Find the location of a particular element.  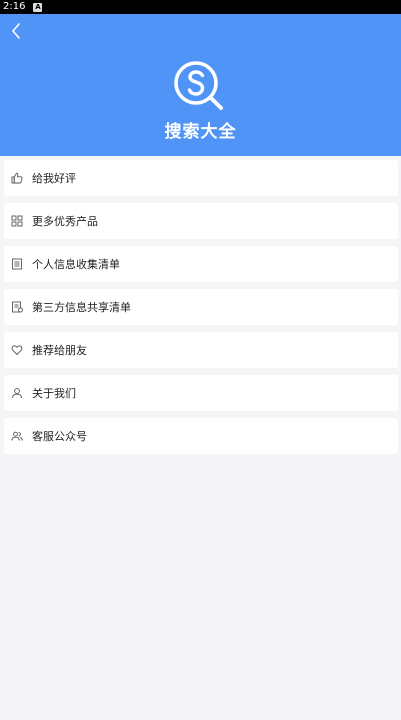

menu-label: 关于我们 is located at coordinates (54, 393).